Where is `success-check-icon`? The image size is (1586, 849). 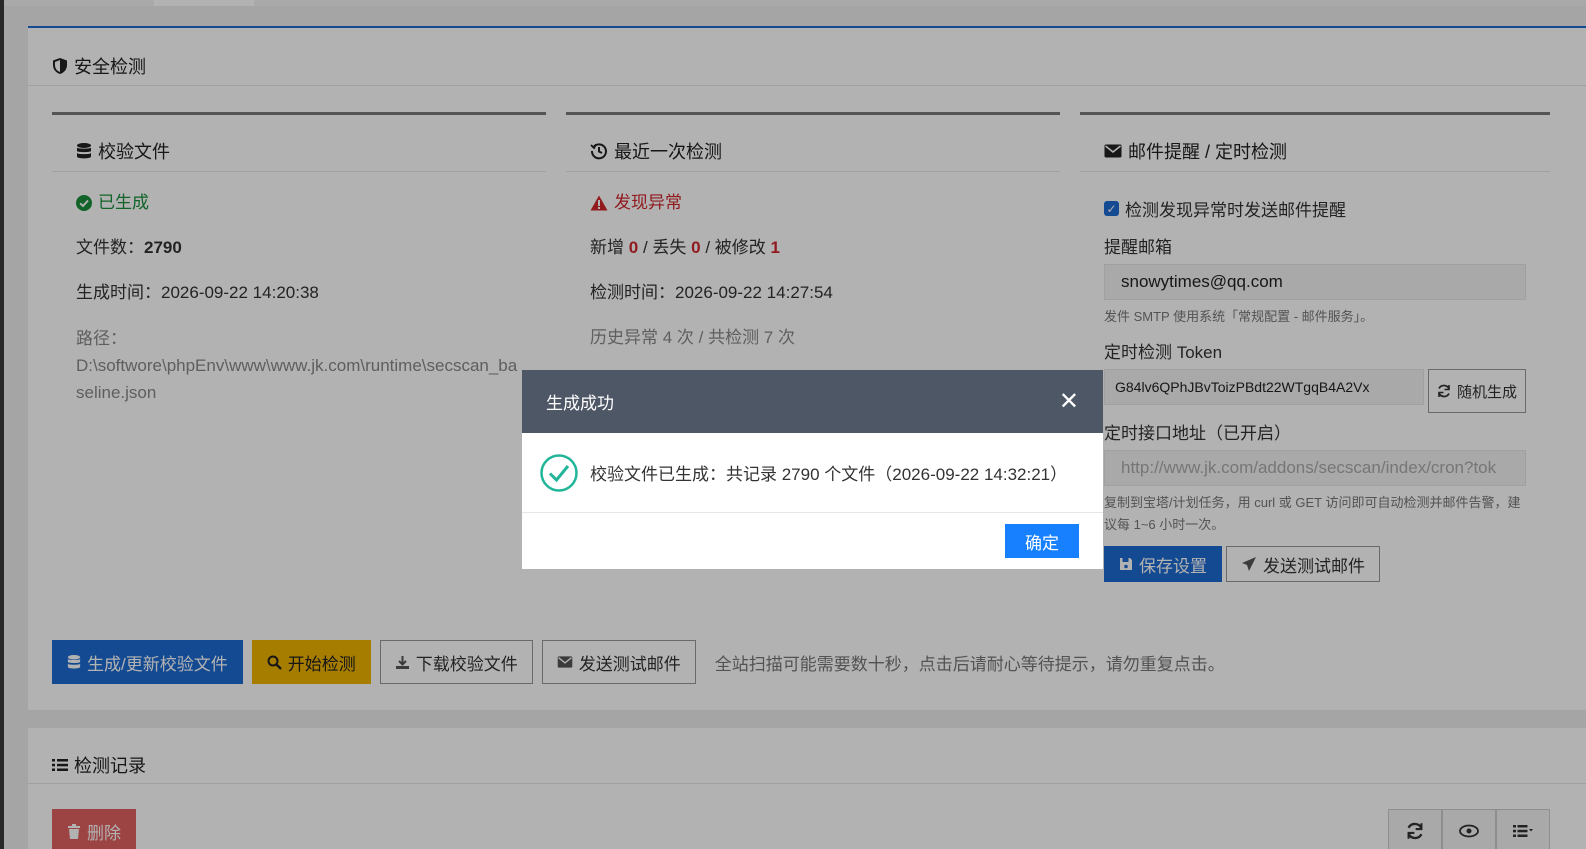 success-check-icon is located at coordinates (559, 472).